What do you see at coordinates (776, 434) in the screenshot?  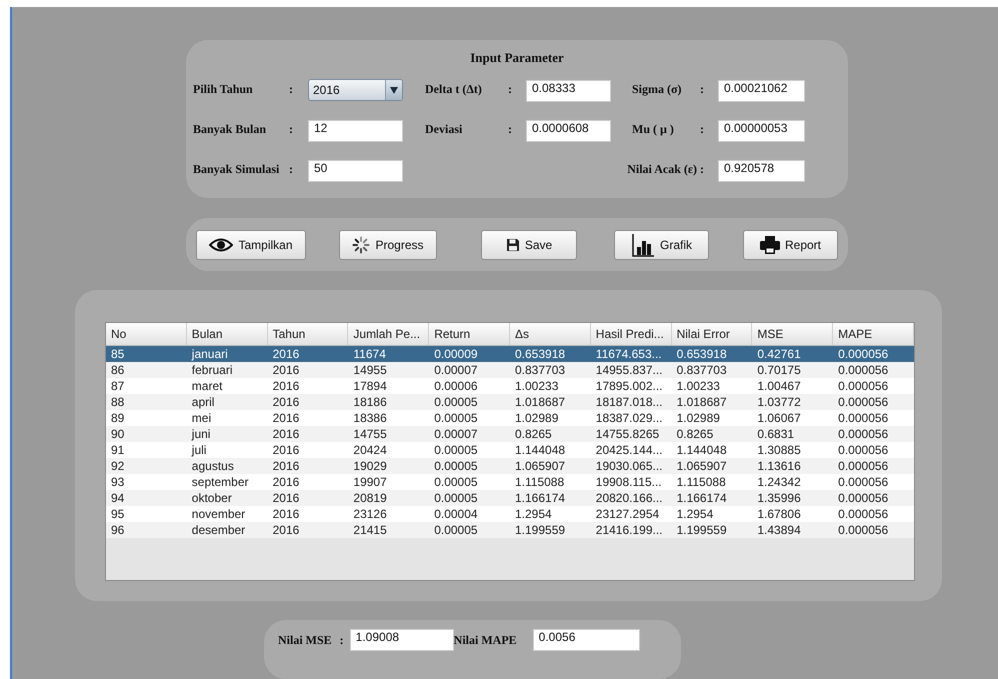 I see `table-cell-text: 0.6831` at bounding box center [776, 434].